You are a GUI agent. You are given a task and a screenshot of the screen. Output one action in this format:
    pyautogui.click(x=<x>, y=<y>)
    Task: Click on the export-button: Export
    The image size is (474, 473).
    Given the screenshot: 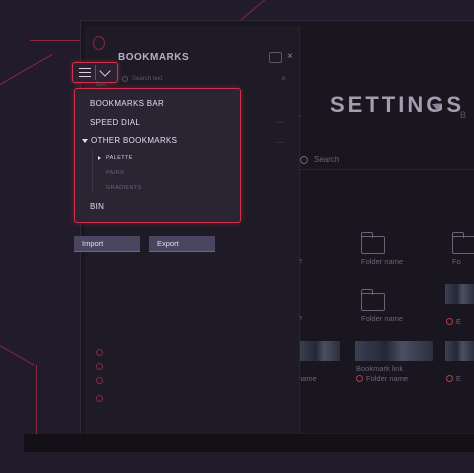 What is the action you would take?
    pyautogui.click(x=182, y=244)
    